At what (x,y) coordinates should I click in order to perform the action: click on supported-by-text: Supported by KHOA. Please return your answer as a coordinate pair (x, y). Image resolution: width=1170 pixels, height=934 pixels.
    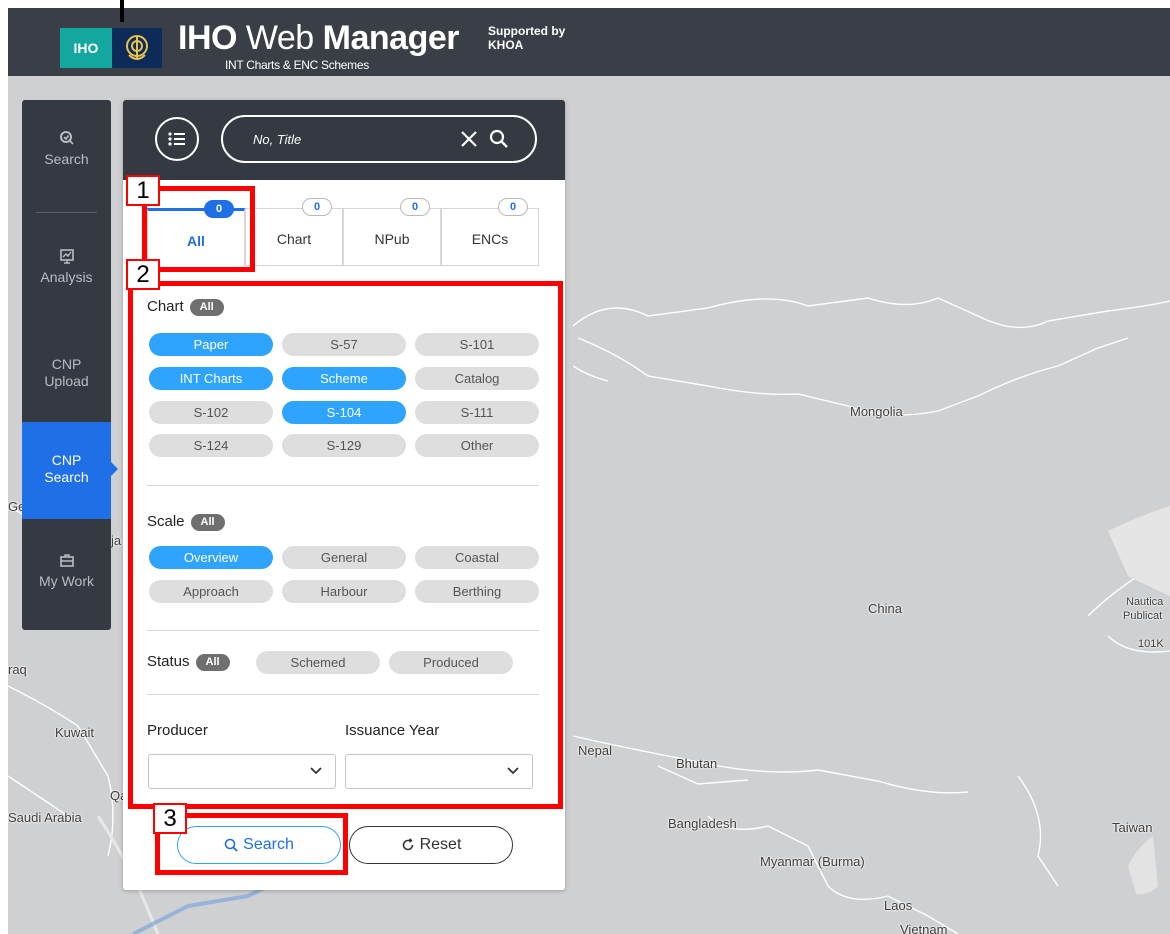
    Looking at the image, I should click on (527, 38).